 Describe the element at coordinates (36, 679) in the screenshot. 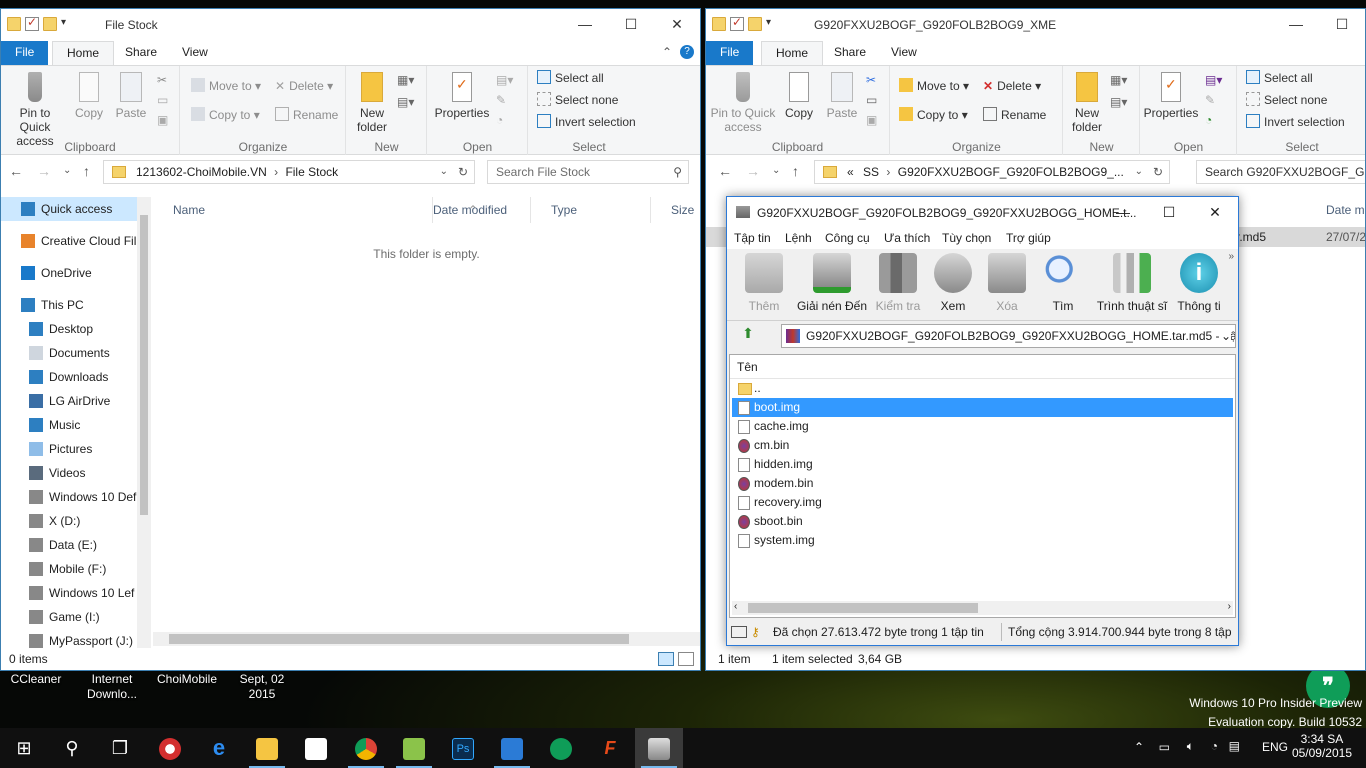

I see `desktop-icon-ccleaner: CCleaner` at that location.